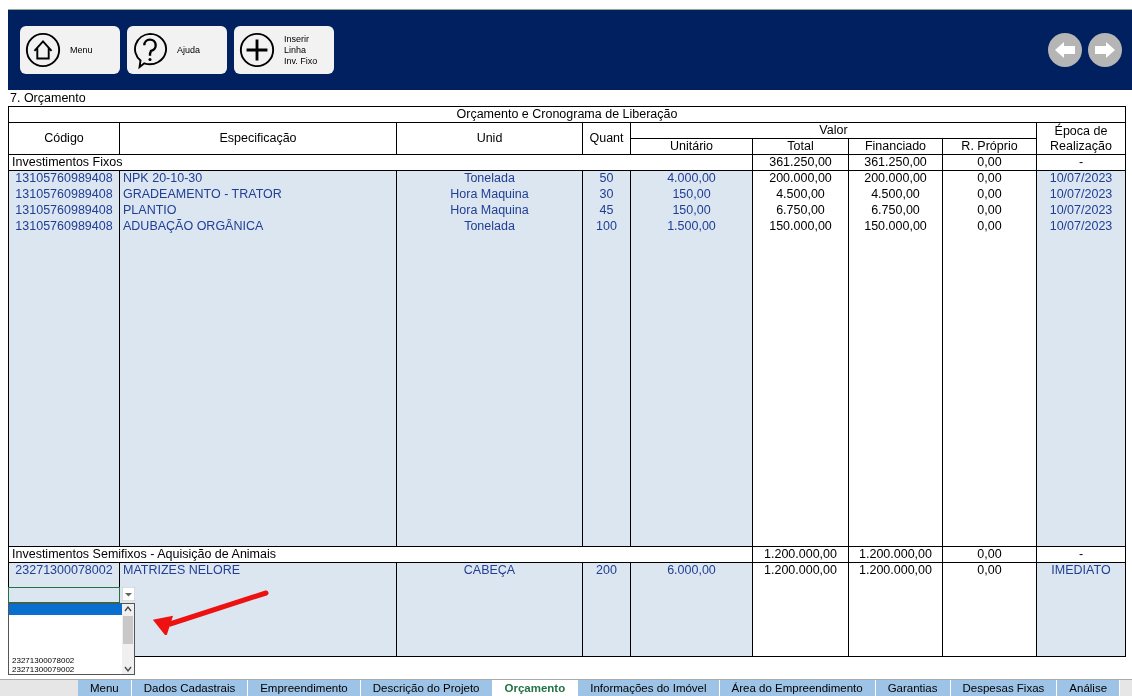 Image resolution: width=1132 pixels, height=696 pixels. I want to click on sheet-tab: Dados Cadastrais, so click(190, 688).